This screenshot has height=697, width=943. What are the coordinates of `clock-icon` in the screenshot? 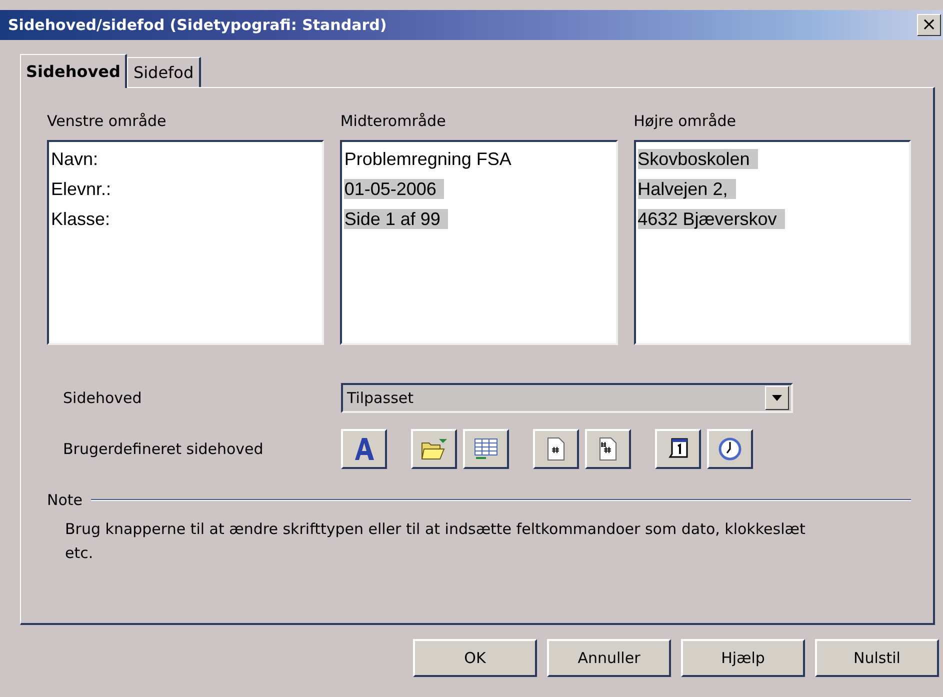 It's located at (730, 449).